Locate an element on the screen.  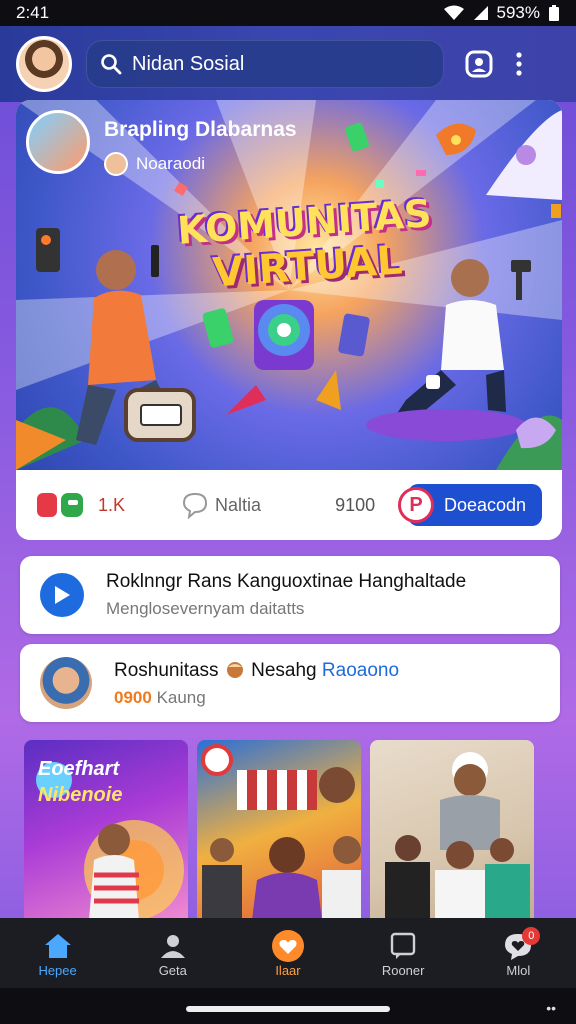
nav-item-profile: Geta is located at coordinates (173, 953).